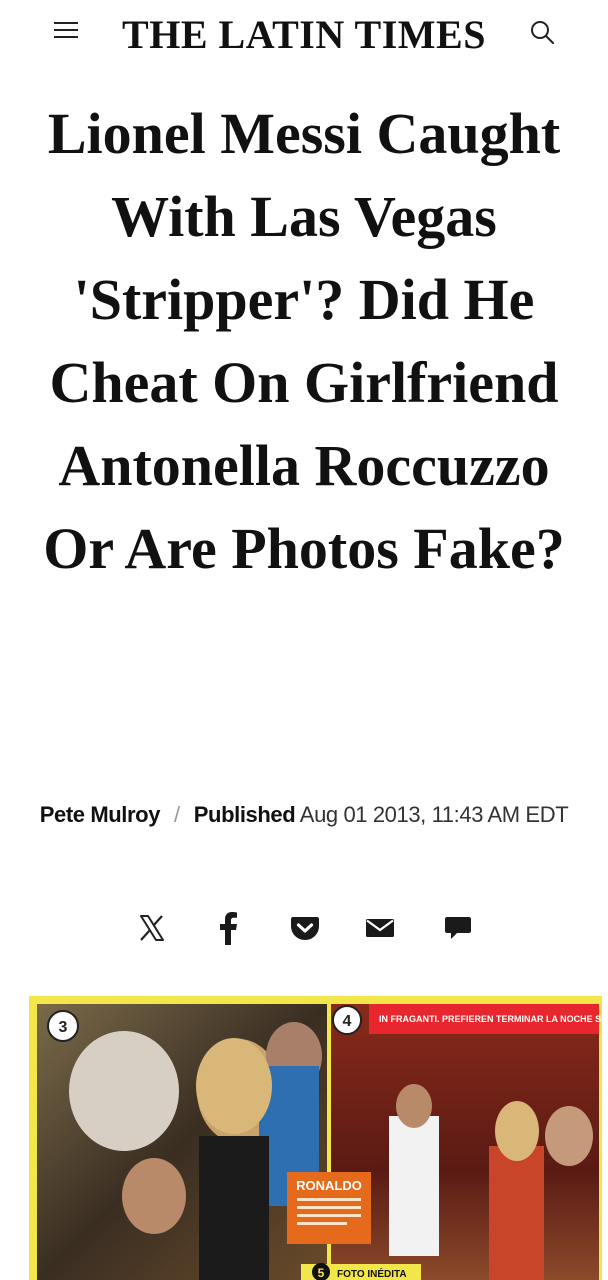 Image resolution: width=608 pixels, height=1280 pixels. Describe the element at coordinates (380, 928) in the screenshot. I see `email-icon` at that location.